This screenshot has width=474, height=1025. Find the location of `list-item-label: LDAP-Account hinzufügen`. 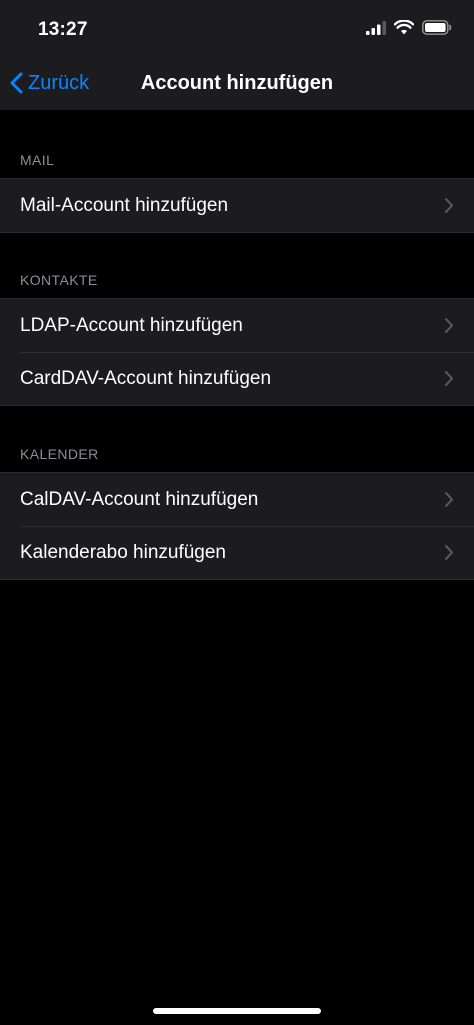

list-item-label: LDAP-Account hinzufügen is located at coordinates (131, 325).